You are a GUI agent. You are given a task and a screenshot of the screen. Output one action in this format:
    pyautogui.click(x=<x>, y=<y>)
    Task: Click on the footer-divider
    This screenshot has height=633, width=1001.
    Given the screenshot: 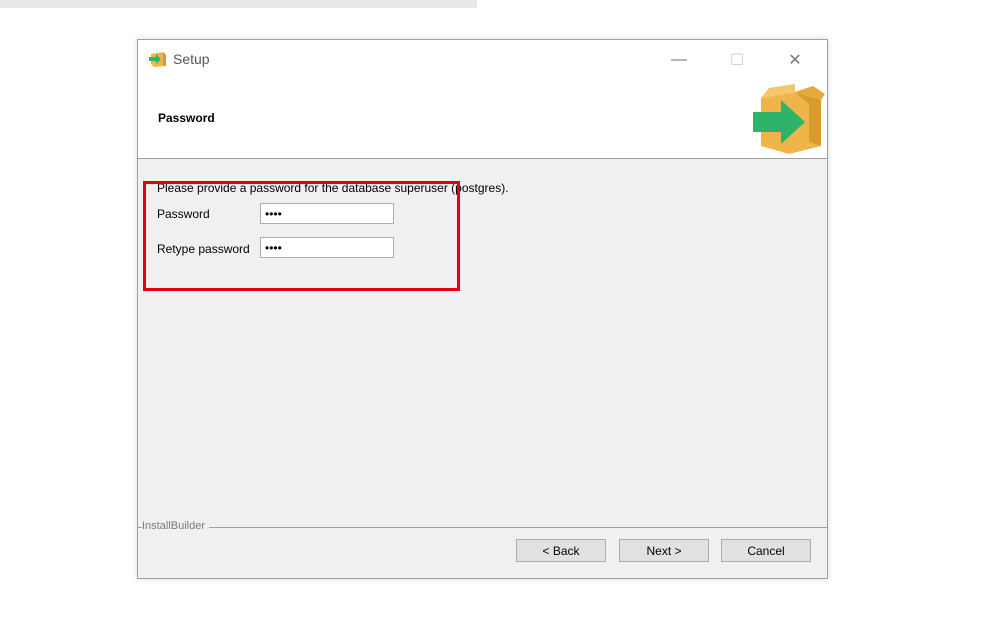 What is the action you would take?
    pyautogui.click(x=482, y=527)
    